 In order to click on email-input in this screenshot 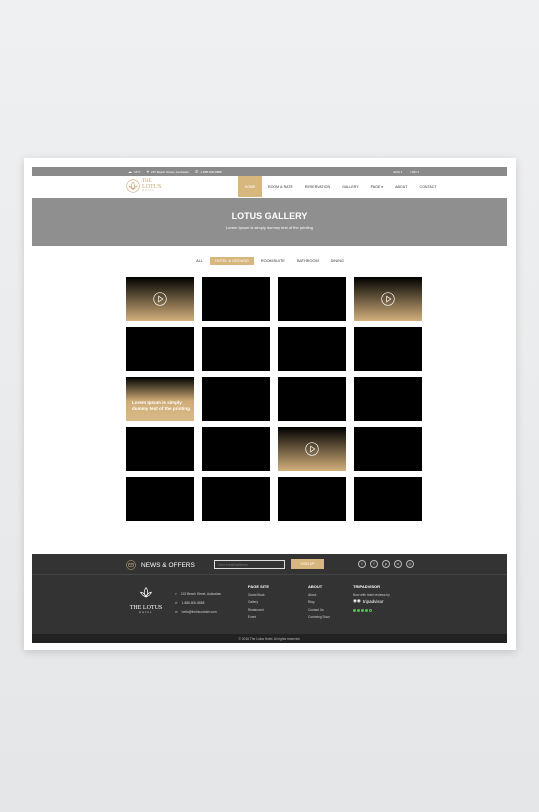, I will do `click(249, 564)`.